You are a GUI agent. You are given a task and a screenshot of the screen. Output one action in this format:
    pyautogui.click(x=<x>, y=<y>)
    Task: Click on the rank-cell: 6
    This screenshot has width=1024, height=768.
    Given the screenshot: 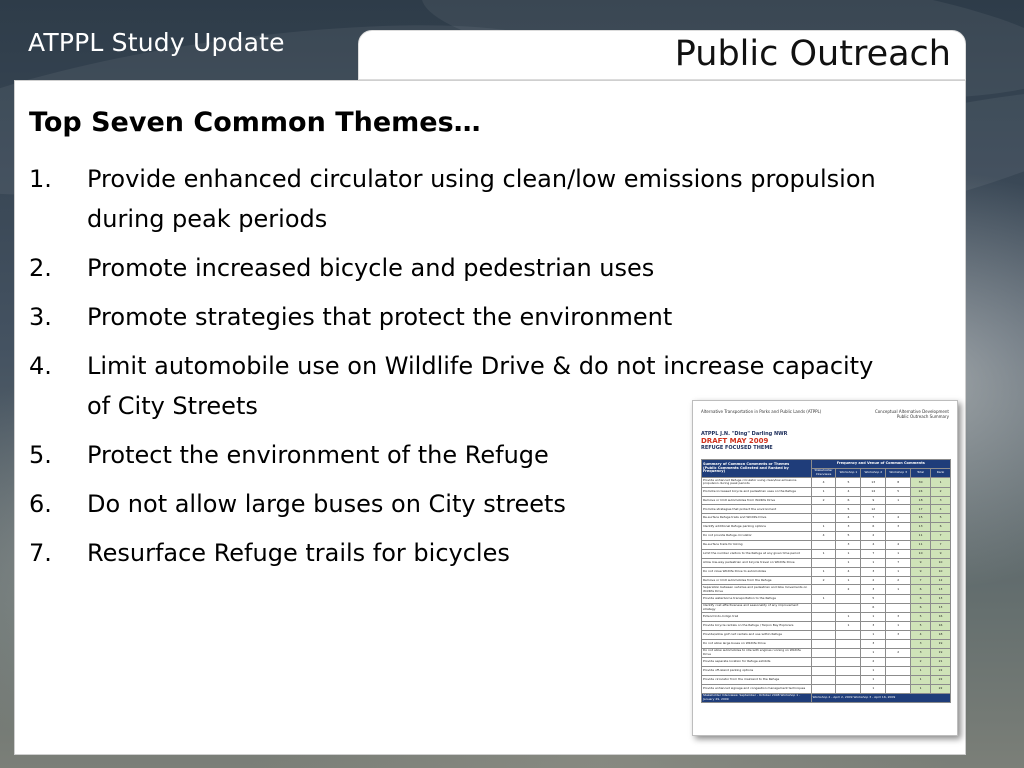 What is the action you would take?
    pyautogui.click(x=940, y=527)
    